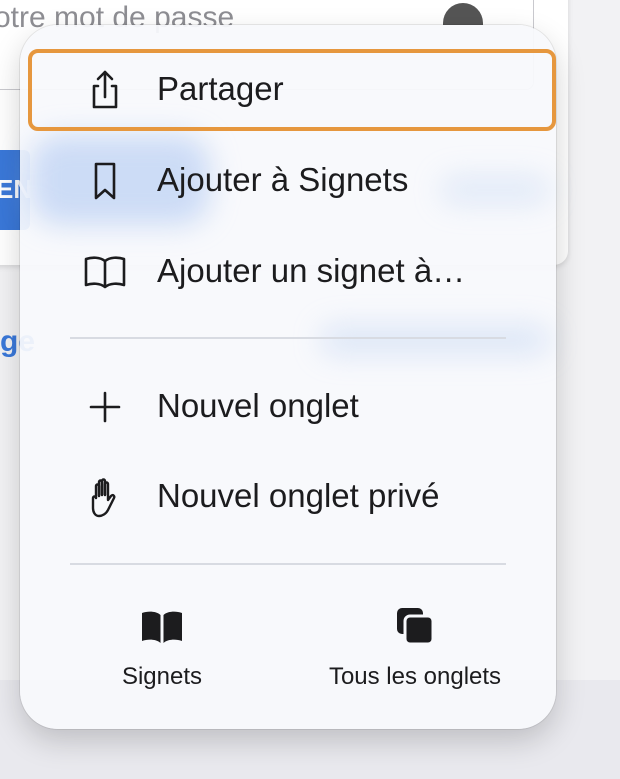 The width and height of the screenshot is (620, 779). I want to click on tabs-icon, so click(416, 627).